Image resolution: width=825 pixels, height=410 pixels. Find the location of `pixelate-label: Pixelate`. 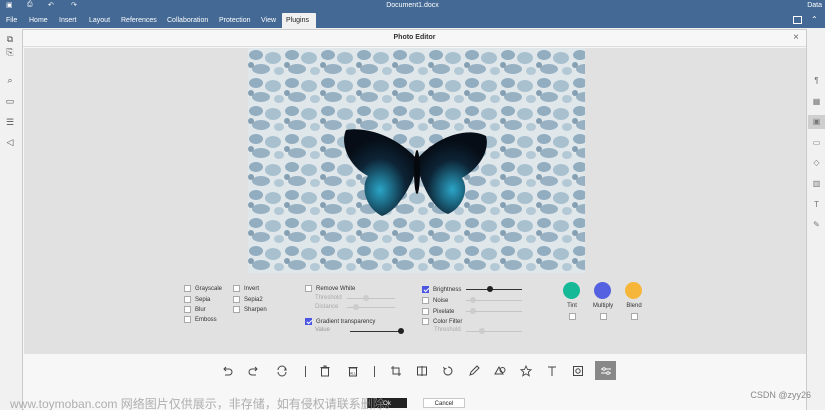

pixelate-label: Pixelate is located at coordinates (444, 311).